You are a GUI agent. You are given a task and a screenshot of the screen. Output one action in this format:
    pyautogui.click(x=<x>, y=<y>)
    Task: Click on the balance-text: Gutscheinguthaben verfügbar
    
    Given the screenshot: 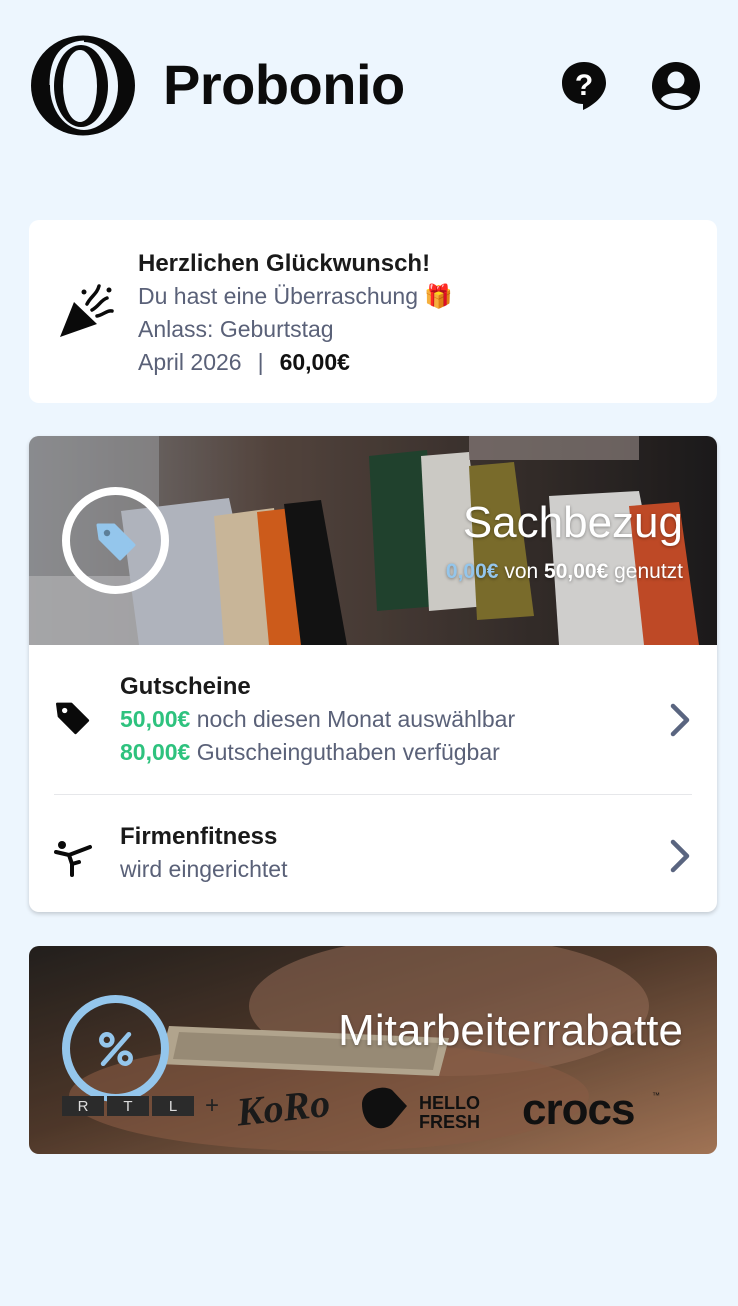 What is the action you would take?
    pyautogui.click(x=348, y=752)
    